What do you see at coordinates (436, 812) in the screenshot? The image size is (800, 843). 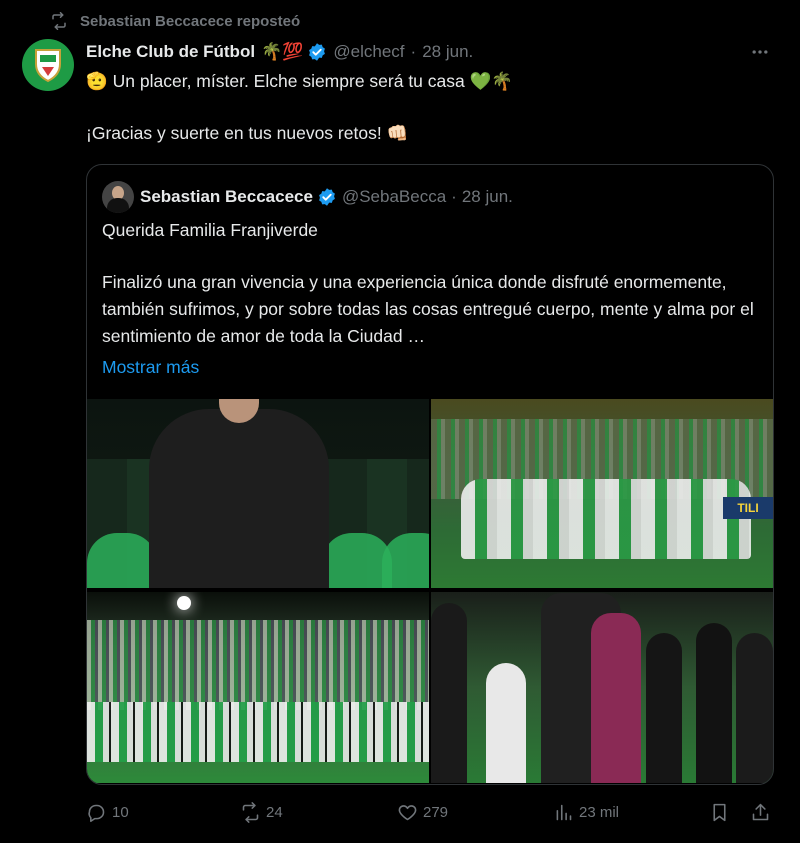 I see `like-count: 279` at bounding box center [436, 812].